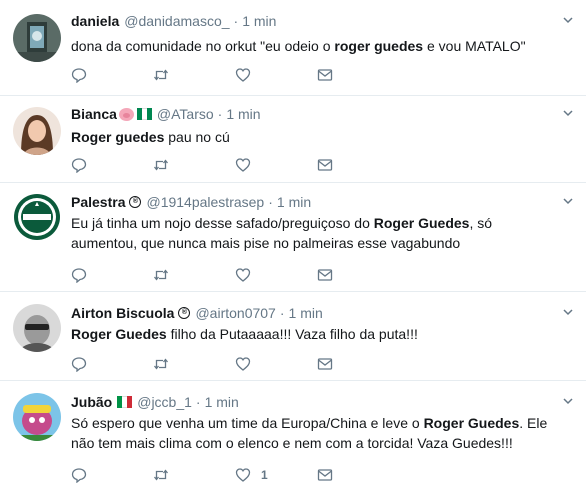  I want to click on display-name: daniela, so click(95, 21).